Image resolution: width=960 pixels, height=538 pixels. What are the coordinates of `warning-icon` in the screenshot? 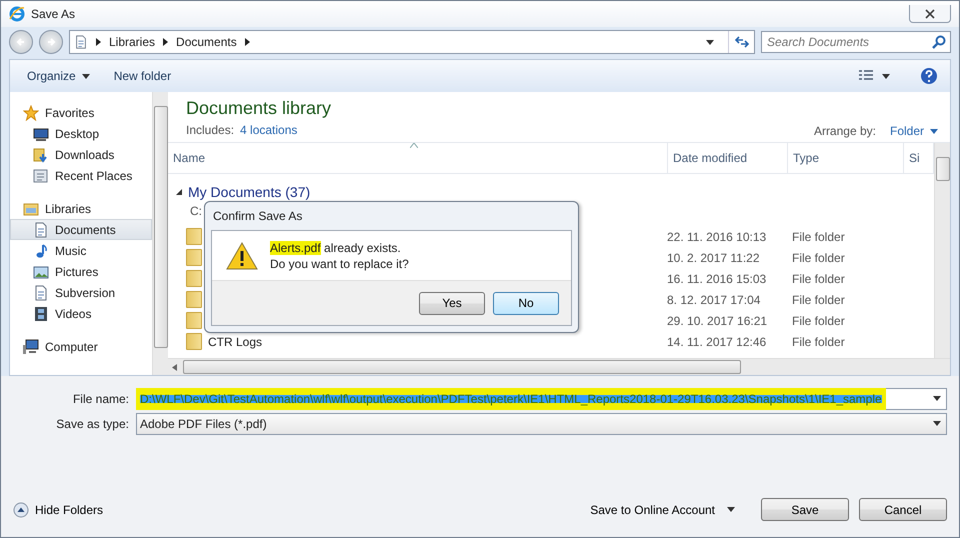 It's located at (242, 256).